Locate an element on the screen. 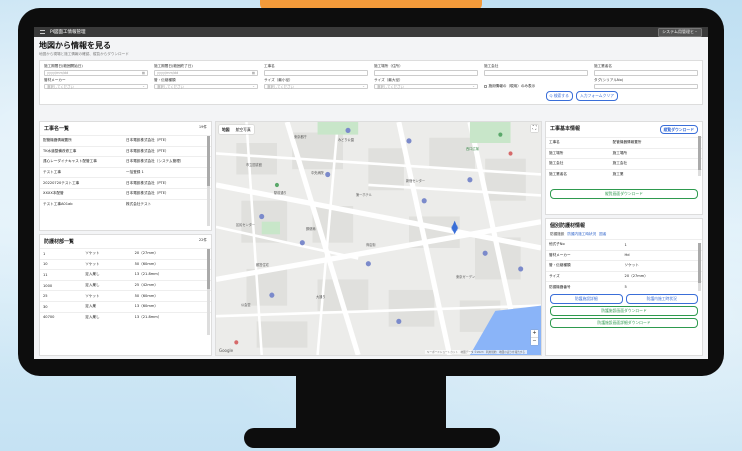 This screenshot has width=742, height=451. map-label: 東京都庁 is located at coordinates (300, 137).